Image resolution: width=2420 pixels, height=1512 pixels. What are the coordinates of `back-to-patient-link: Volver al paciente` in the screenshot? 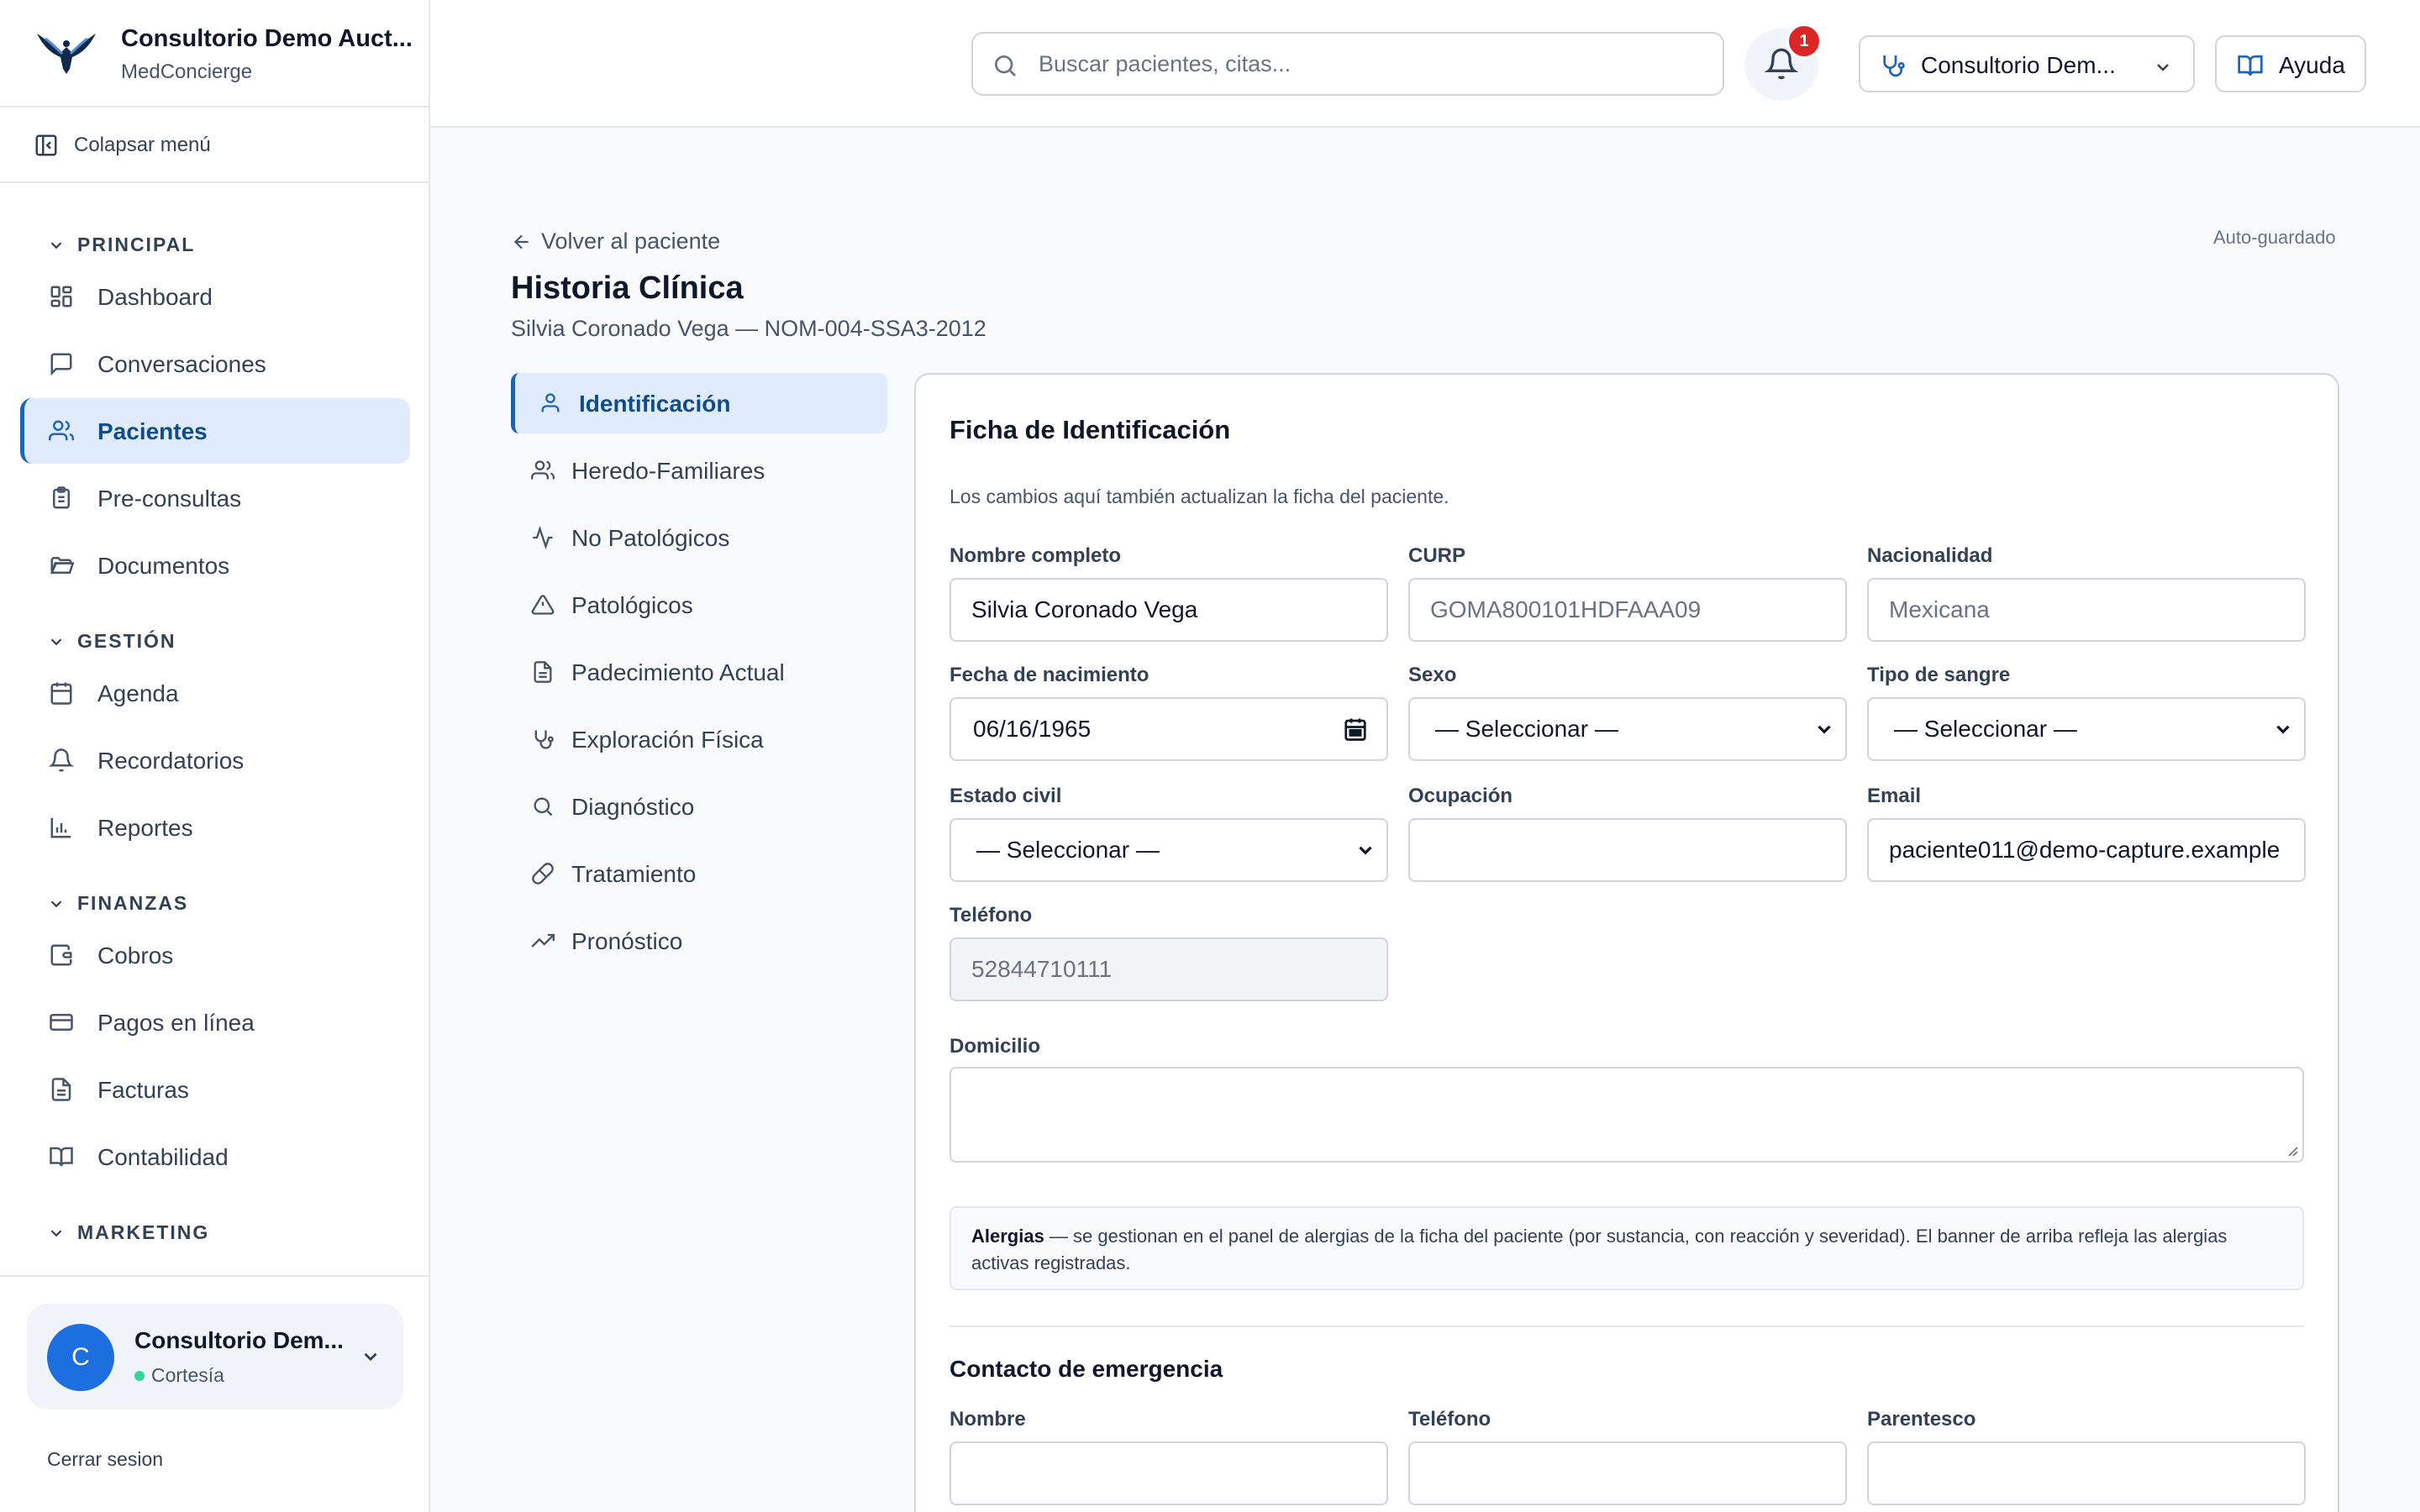 It's located at (615, 241).